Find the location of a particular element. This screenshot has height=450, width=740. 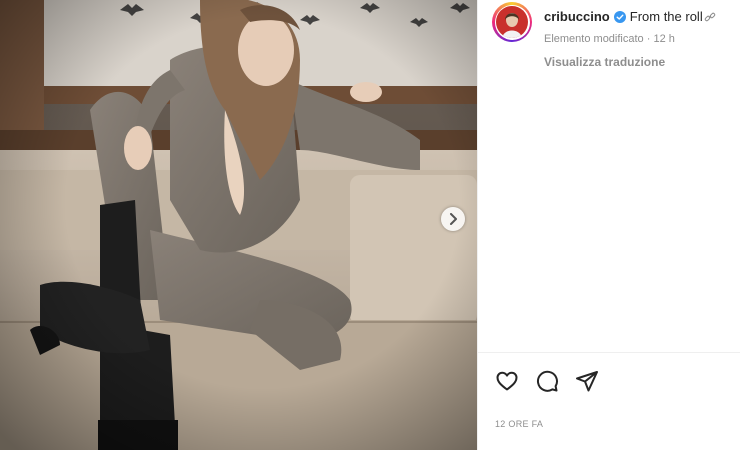

divider is located at coordinates (609, 352).